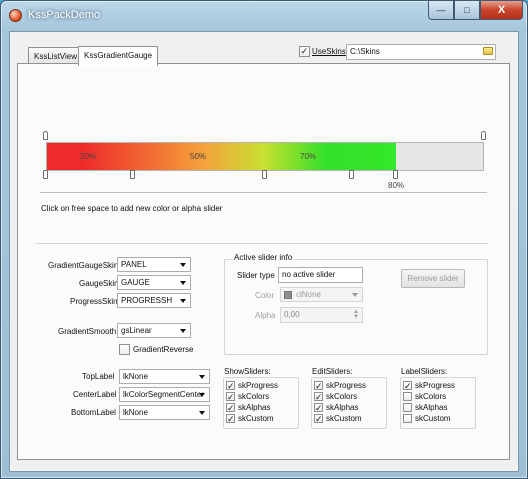 The image size is (528, 479). What do you see at coordinates (87, 331) in the screenshot?
I see `gradient-smooth-label: GradientSmooth` at bounding box center [87, 331].